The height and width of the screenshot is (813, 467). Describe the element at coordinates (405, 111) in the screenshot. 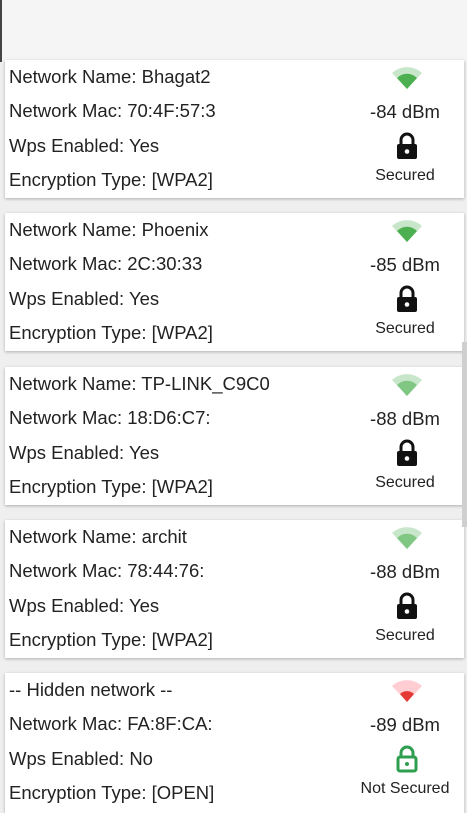

I see `signal-strength: -84 dBm` at that location.